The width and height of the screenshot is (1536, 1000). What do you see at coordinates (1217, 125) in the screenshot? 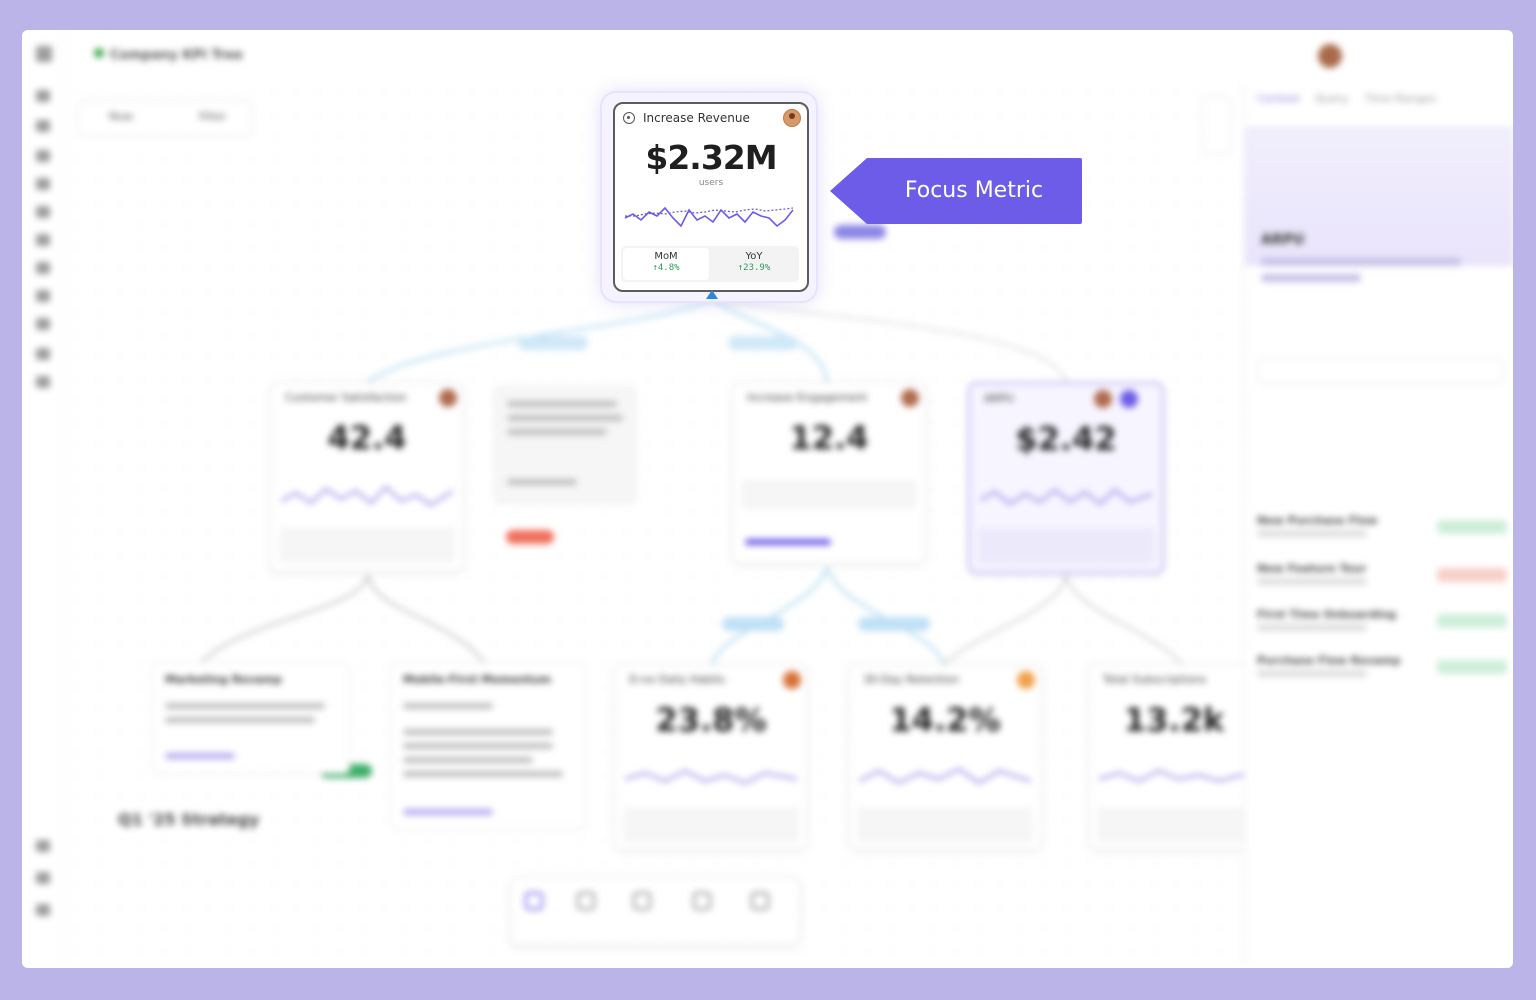
I see `zoom-controls` at bounding box center [1217, 125].